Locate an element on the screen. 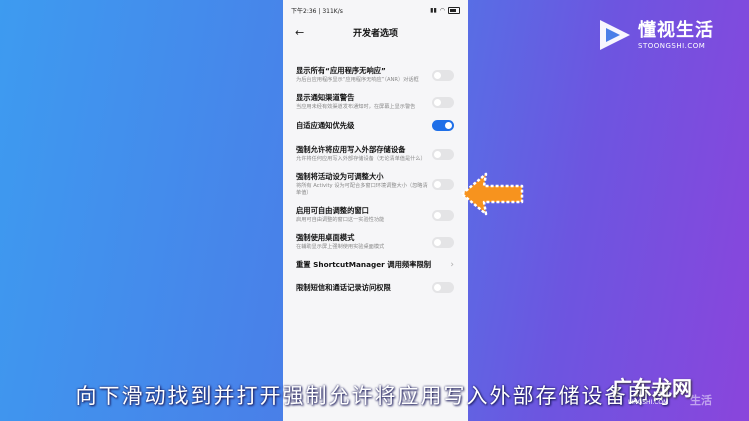  wifi-icon: ◠ is located at coordinates (442, 10).